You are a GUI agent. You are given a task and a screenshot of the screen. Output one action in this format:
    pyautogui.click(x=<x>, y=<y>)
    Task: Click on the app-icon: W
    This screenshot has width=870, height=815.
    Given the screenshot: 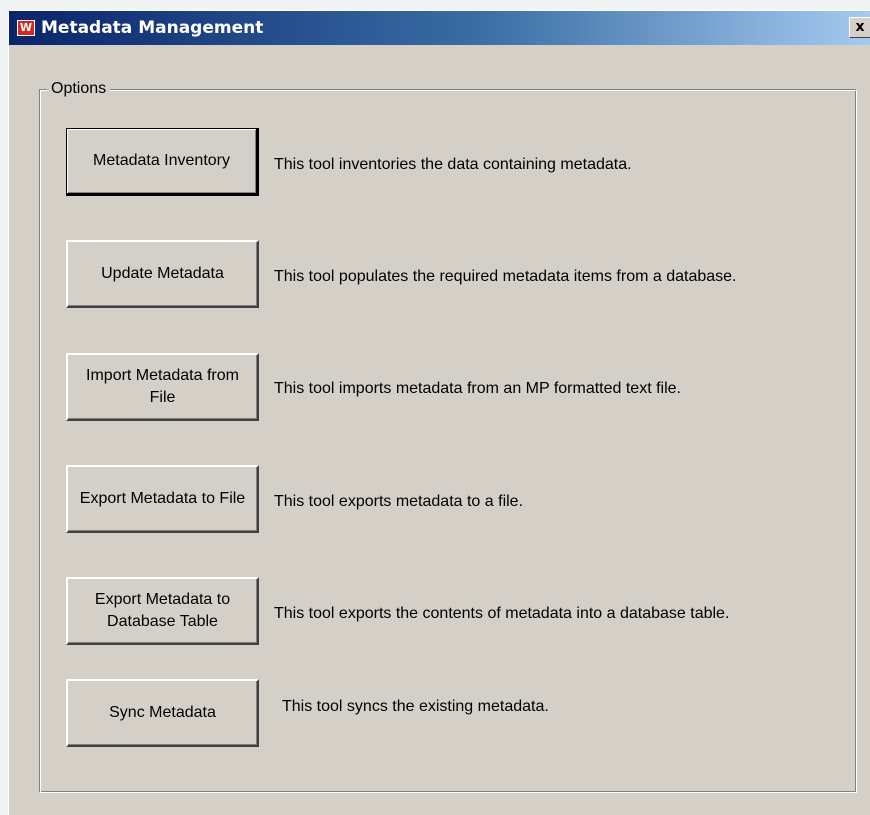 What is the action you would take?
    pyautogui.click(x=26, y=28)
    